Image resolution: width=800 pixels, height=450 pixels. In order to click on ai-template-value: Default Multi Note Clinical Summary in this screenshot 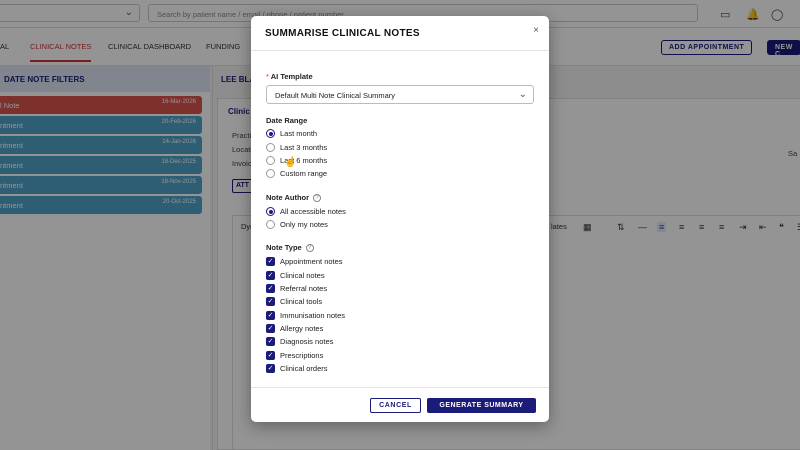, I will do `click(335, 95)`.